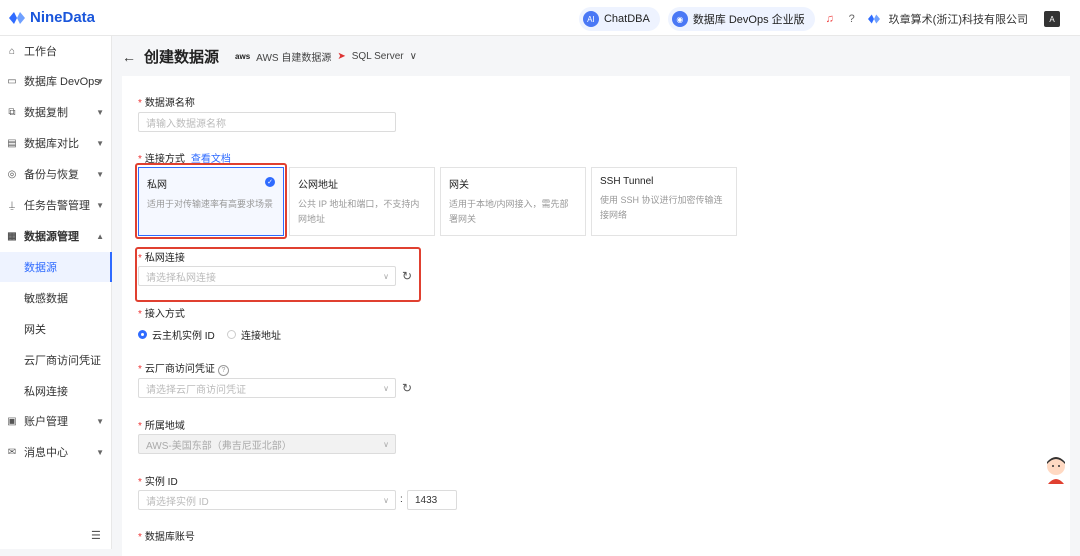 This screenshot has height=556, width=1080. Describe the element at coordinates (12, 81) in the screenshot. I see `monitor-icon: ▭` at that location.